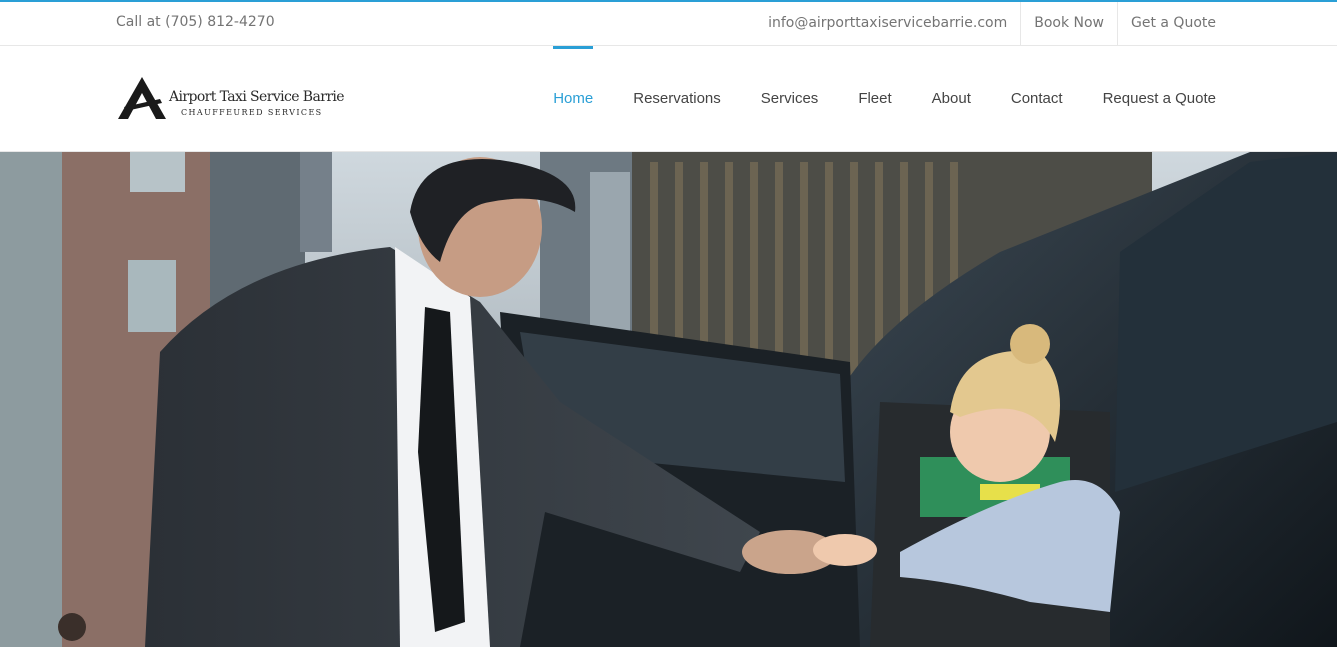  Describe the element at coordinates (1068, 24) in the screenshot. I see `book-now-link: Book Now` at that location.